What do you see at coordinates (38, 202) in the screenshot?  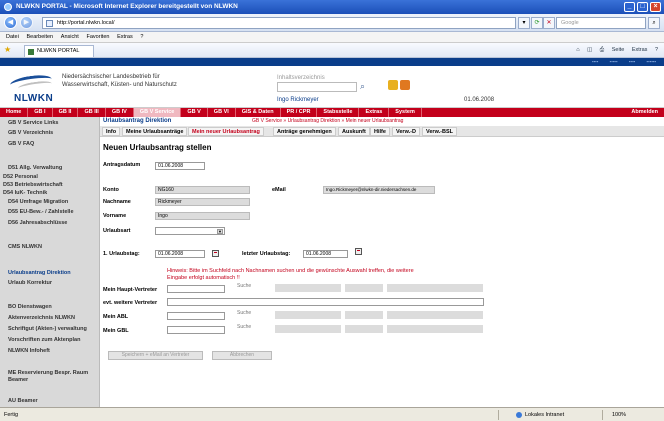 I see `sidebar-item: D54 Umfrage Migration` at bounding box center [38, 202].